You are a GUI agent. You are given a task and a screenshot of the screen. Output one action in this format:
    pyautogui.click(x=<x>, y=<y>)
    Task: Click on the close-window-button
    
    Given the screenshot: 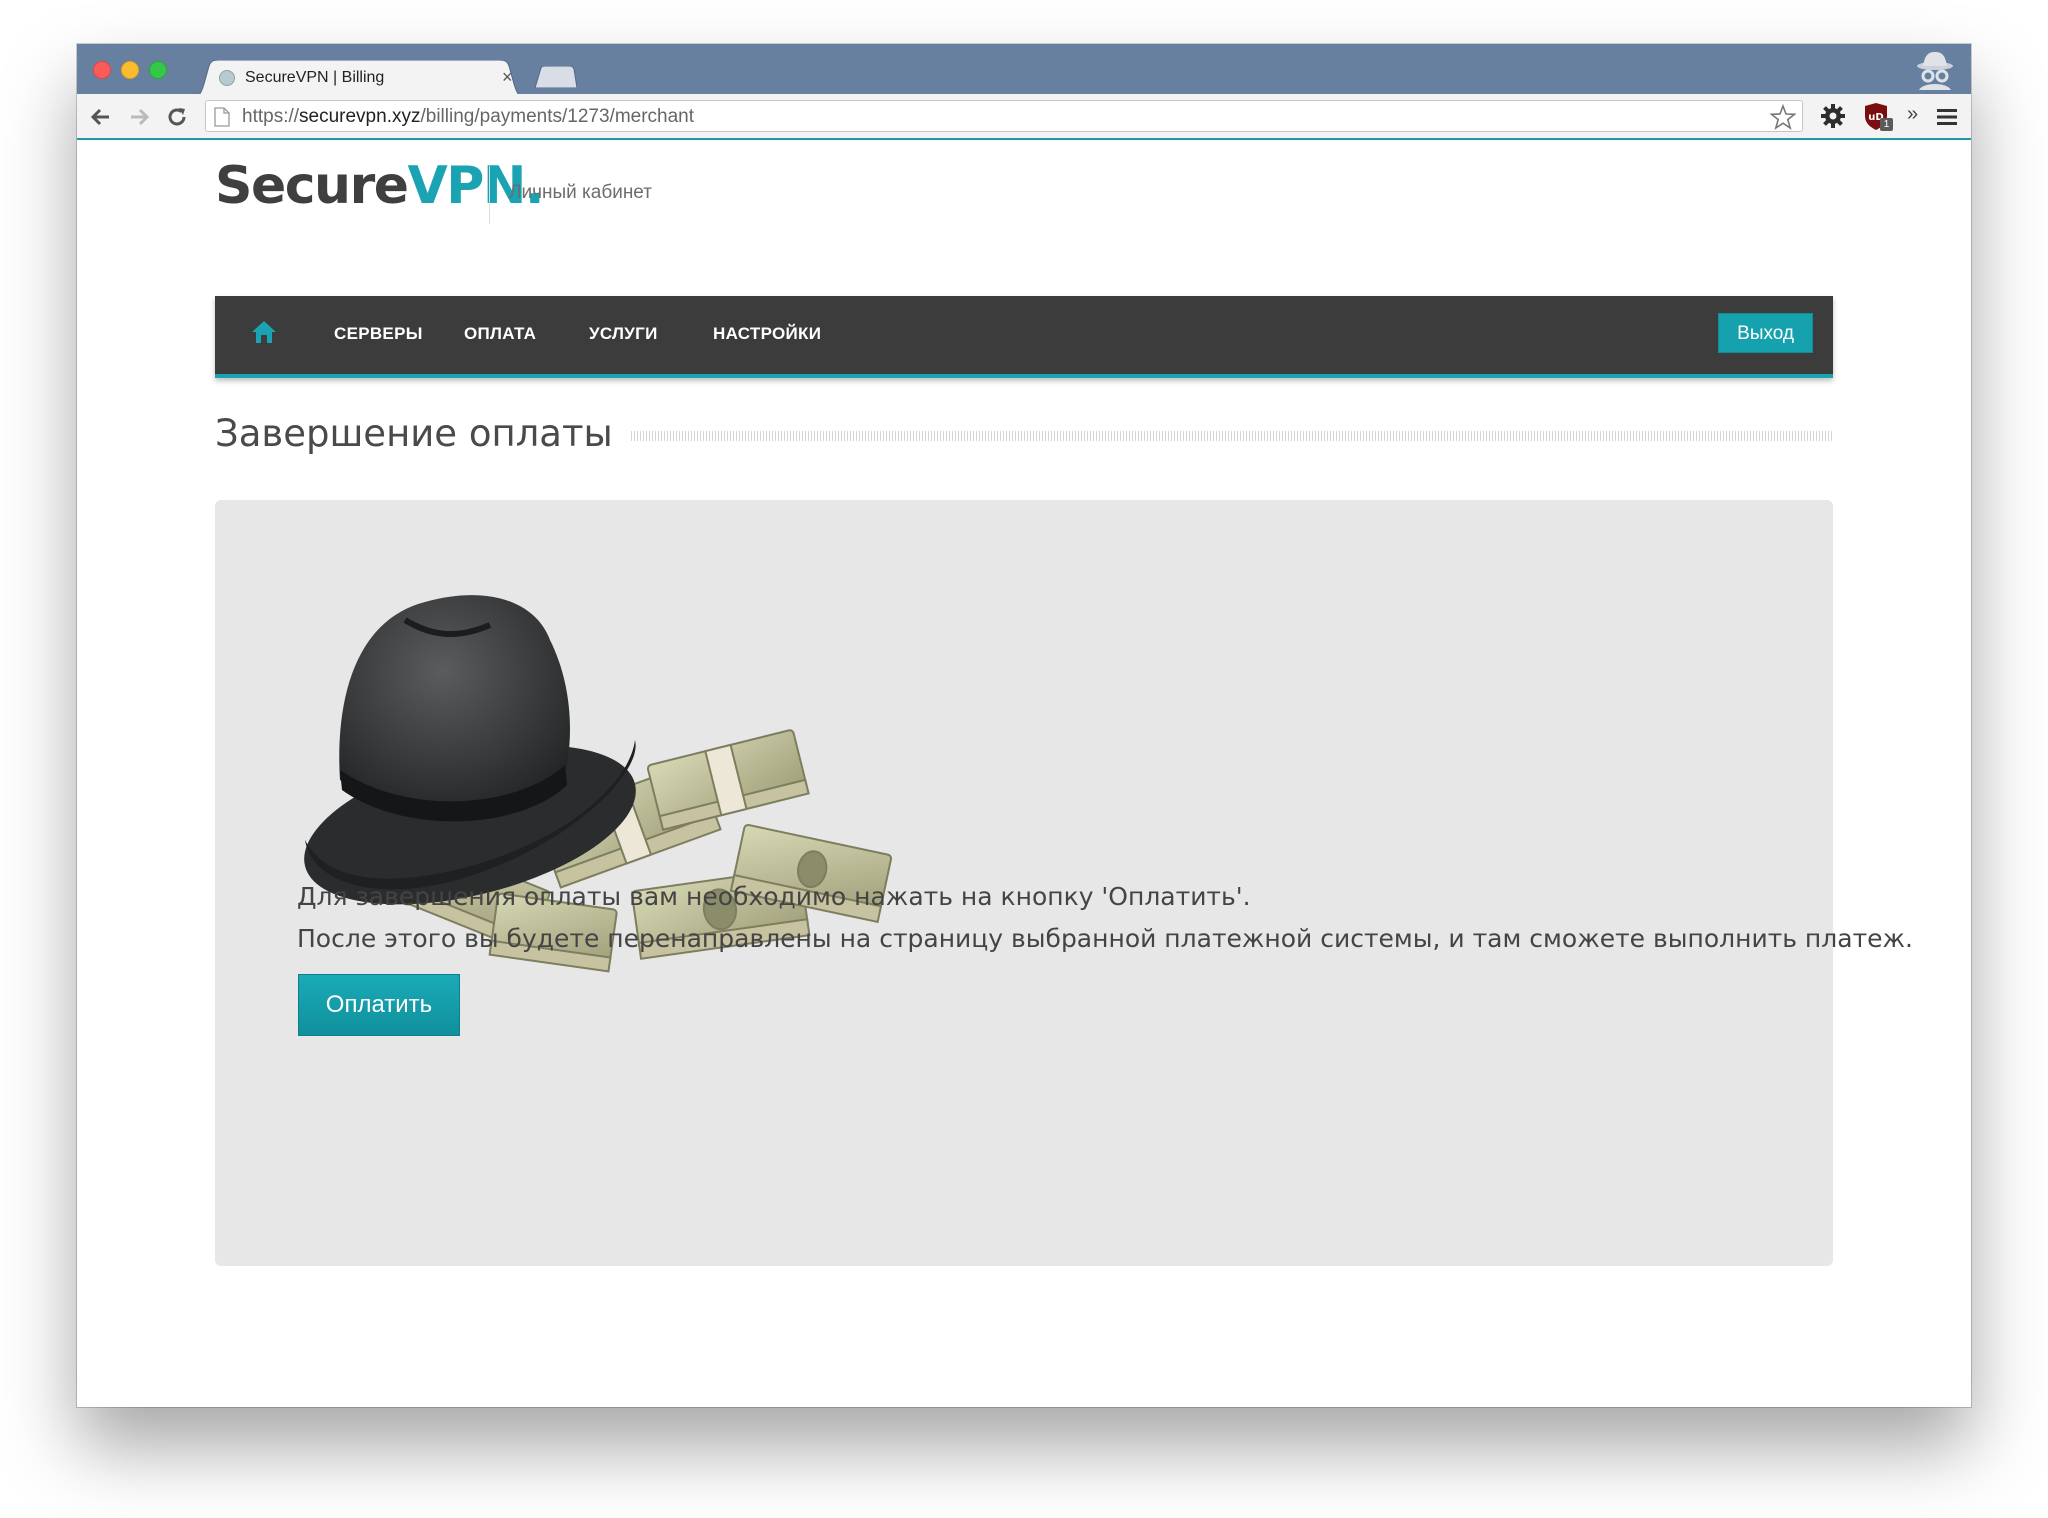 What is the action you would take?
    pyautogui.click(x=102, y=70)
    